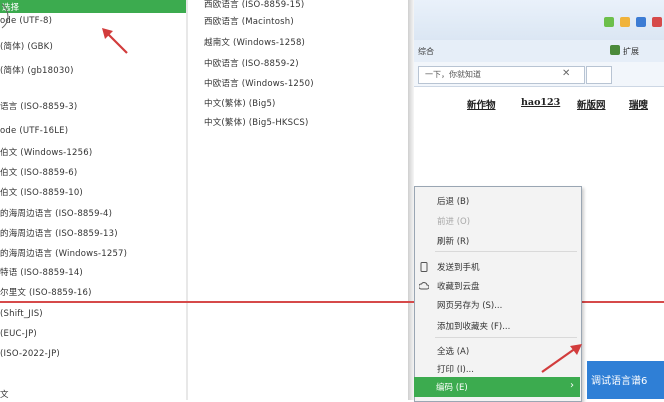  Describe the element at coordinates (631, 51) in the screenshot. I see `extension-label: 扩展` at that location.